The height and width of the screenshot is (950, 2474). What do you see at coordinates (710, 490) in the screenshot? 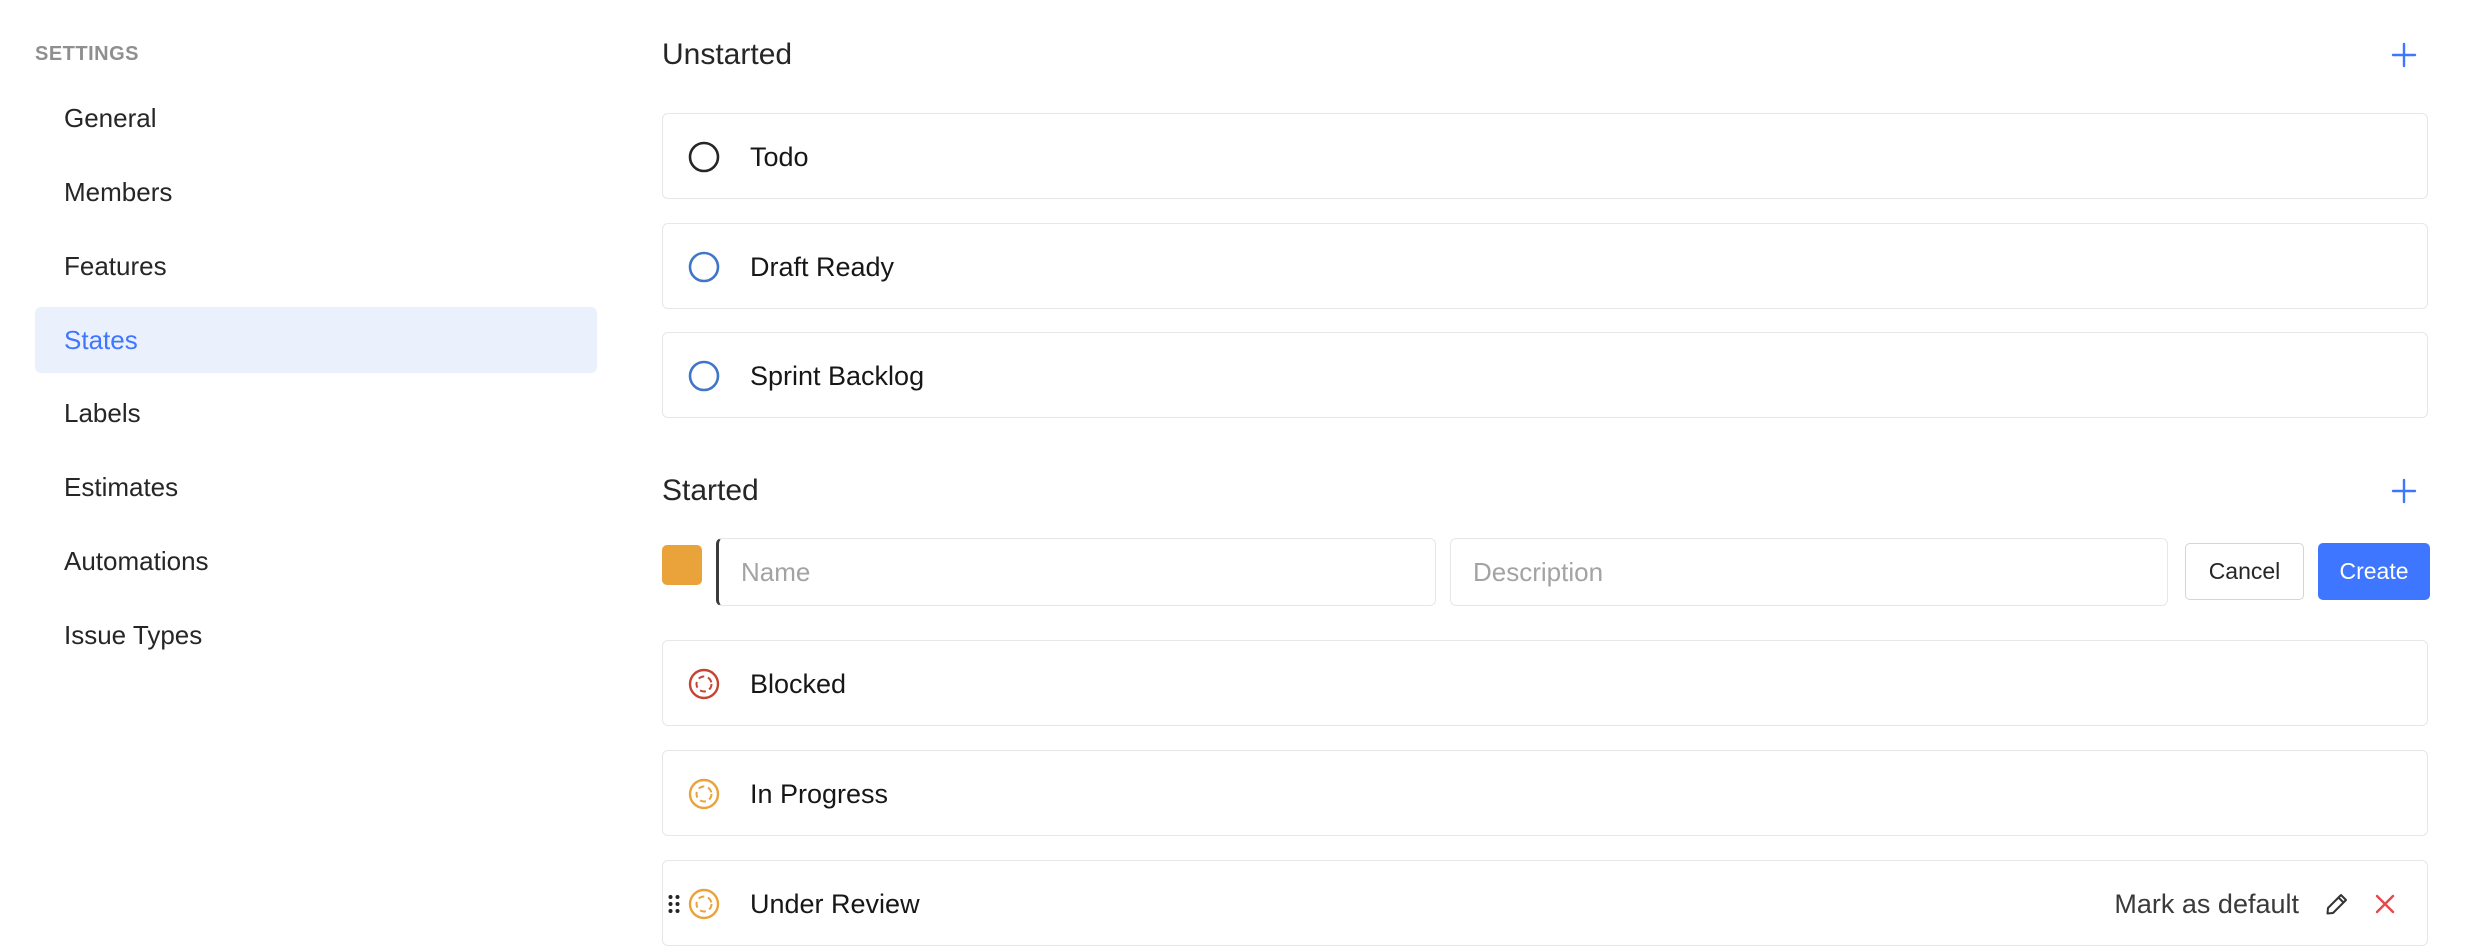
I see `group-title-started: Started` at bounding box center [710, 490].